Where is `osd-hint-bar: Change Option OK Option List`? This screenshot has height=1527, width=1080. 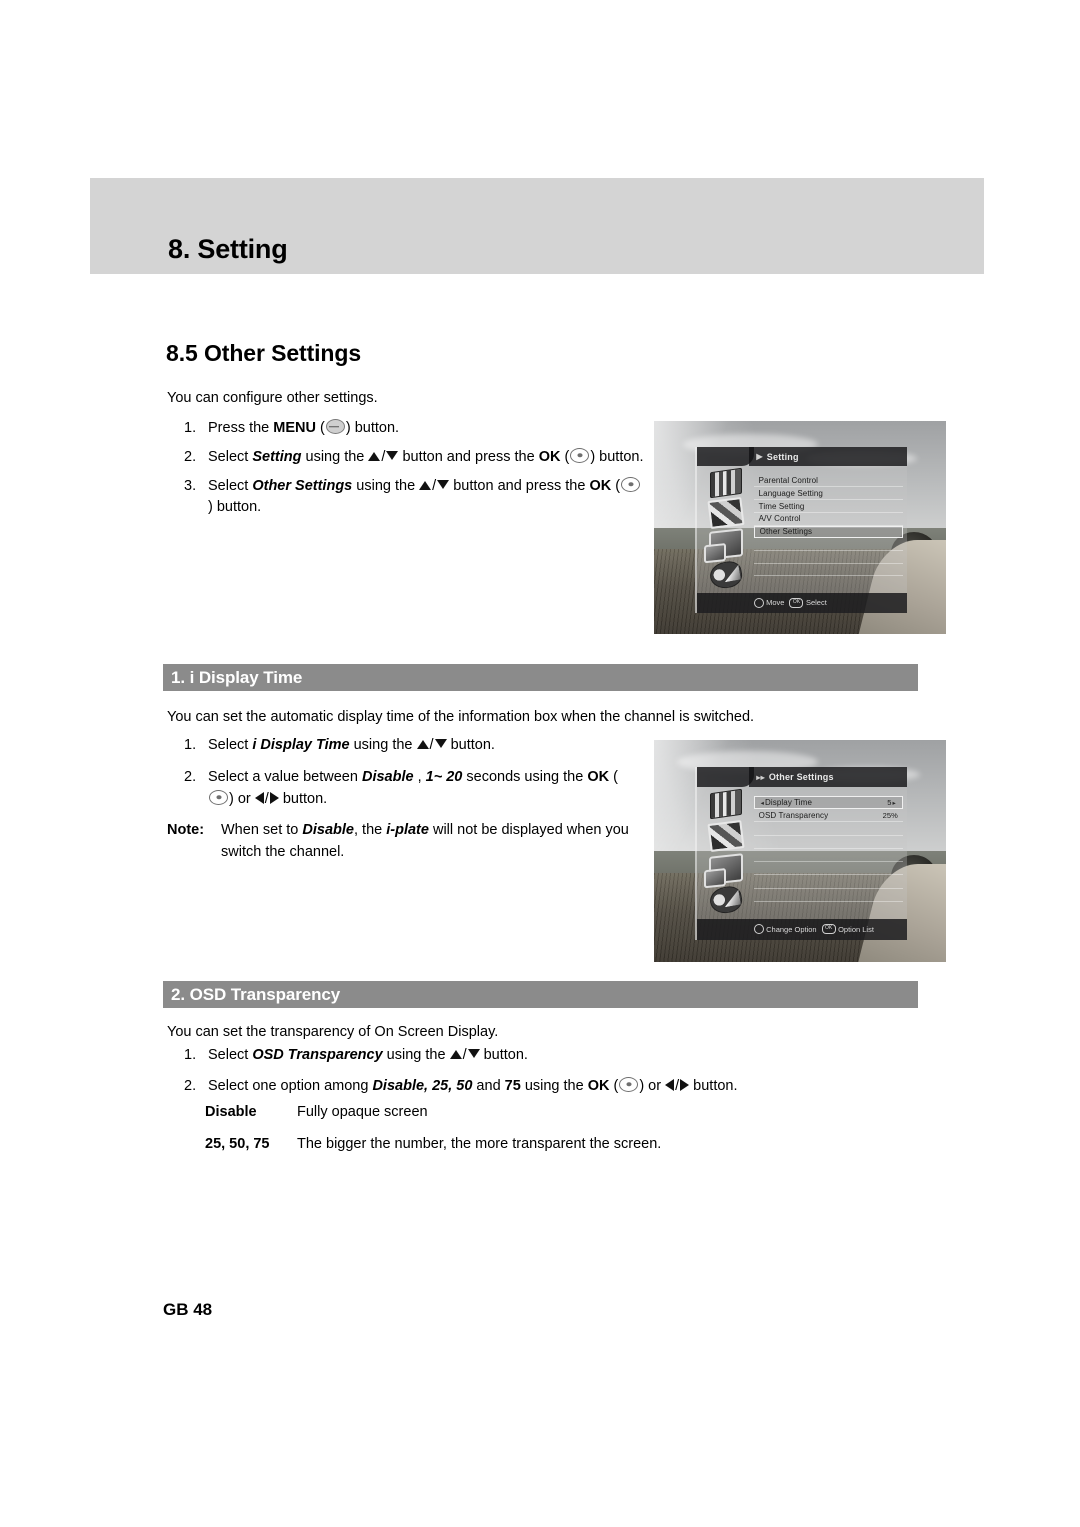
osd-hint-bar: Change Option OK Option List is located at coordinates (802, 929).